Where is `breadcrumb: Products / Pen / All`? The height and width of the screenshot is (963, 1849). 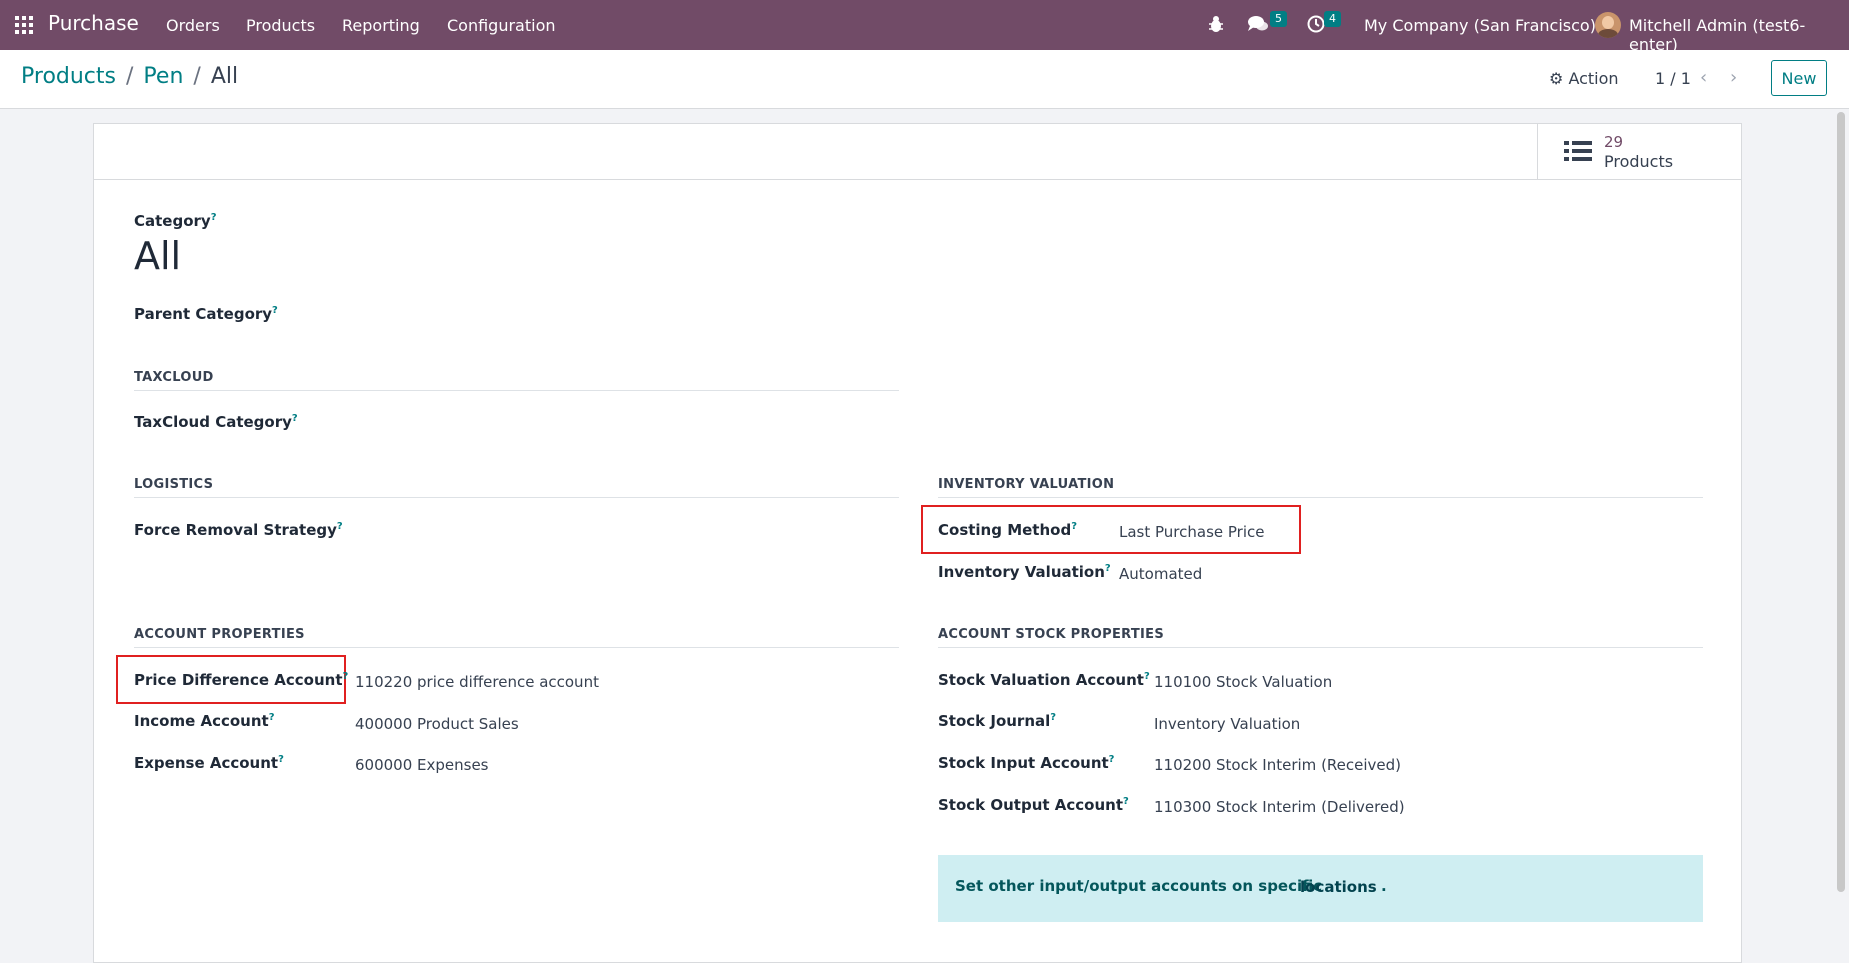 breadcrumb: Products / Pen / All is located at coordinates (129, 76).